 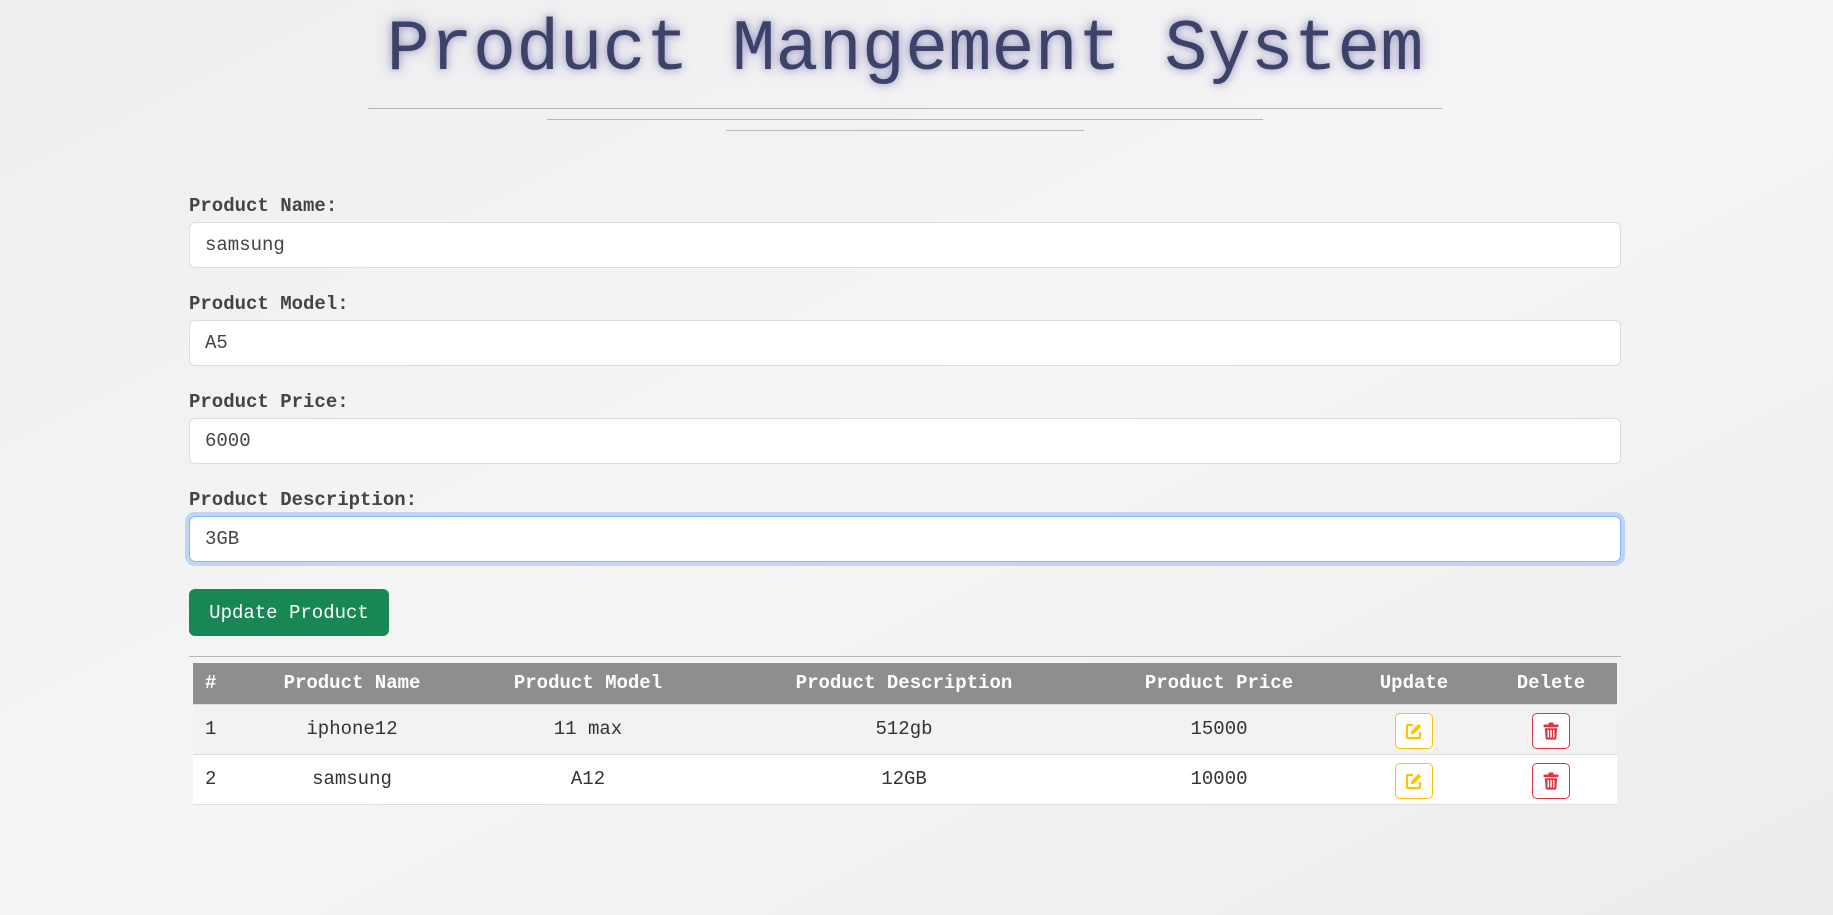 I want to click on row-product-name: samsung, so click(x=352, y=779).